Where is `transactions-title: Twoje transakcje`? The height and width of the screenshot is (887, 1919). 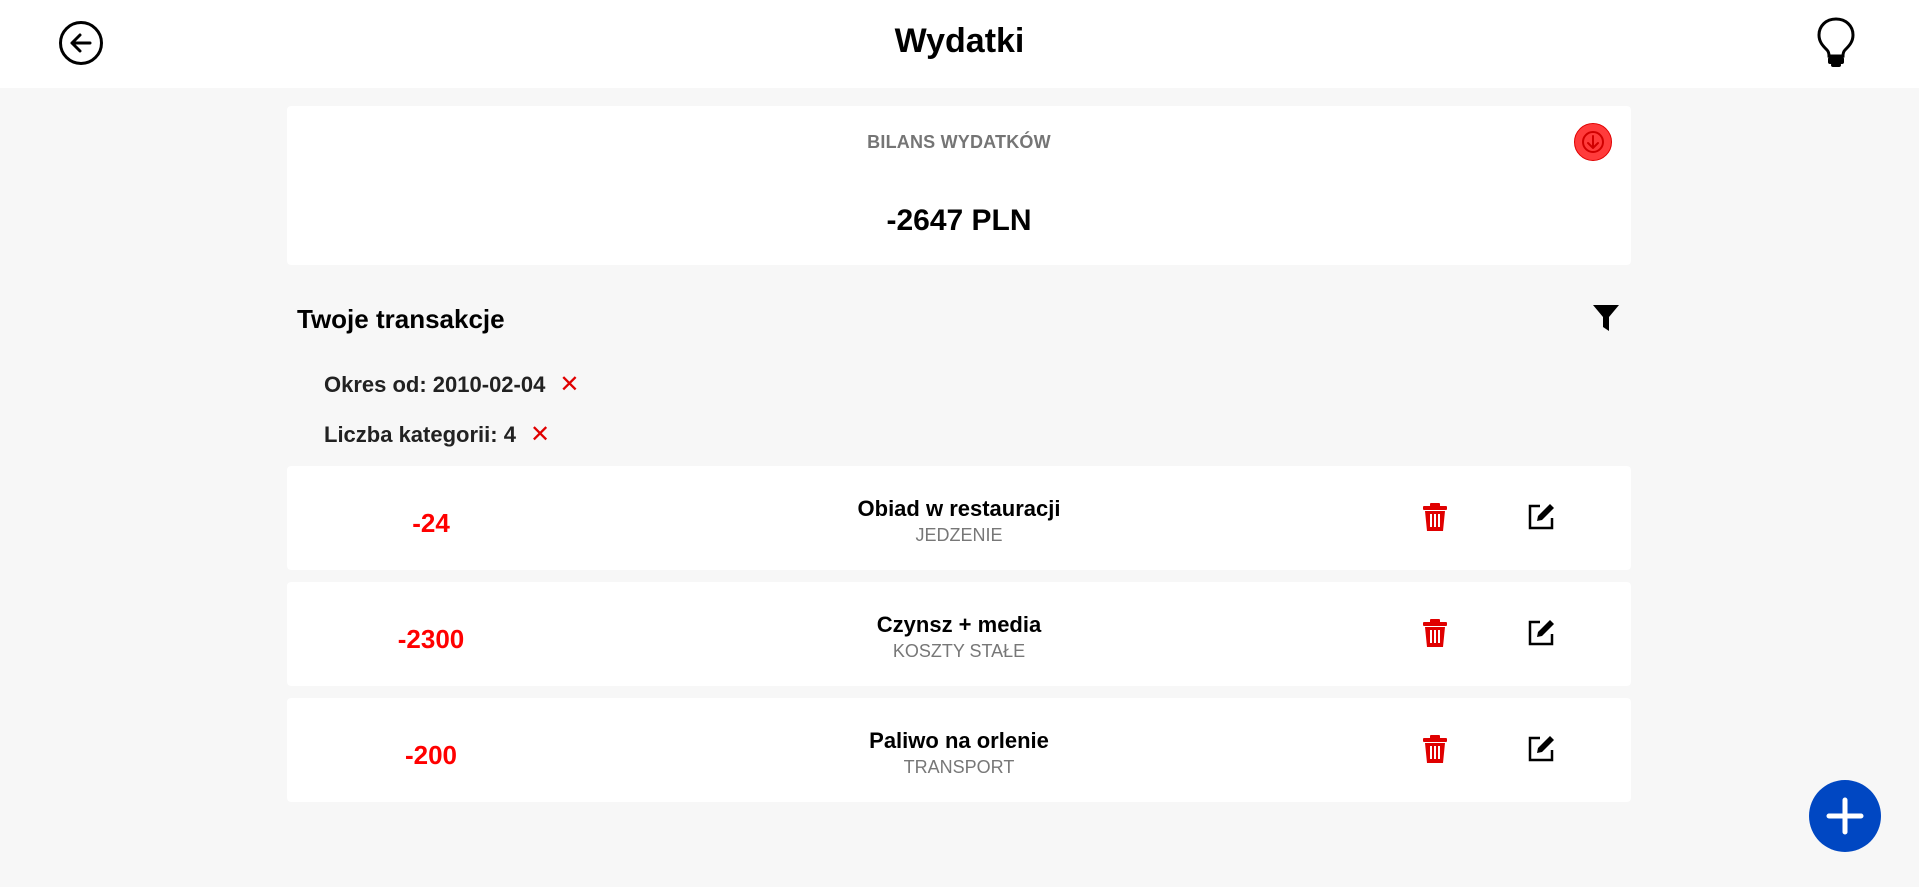
transactions-title: Twoje transakcje is located at coordinates (401, 319).